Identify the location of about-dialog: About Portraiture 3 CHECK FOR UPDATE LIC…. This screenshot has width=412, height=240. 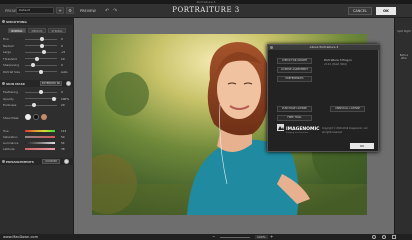
(323, 98).